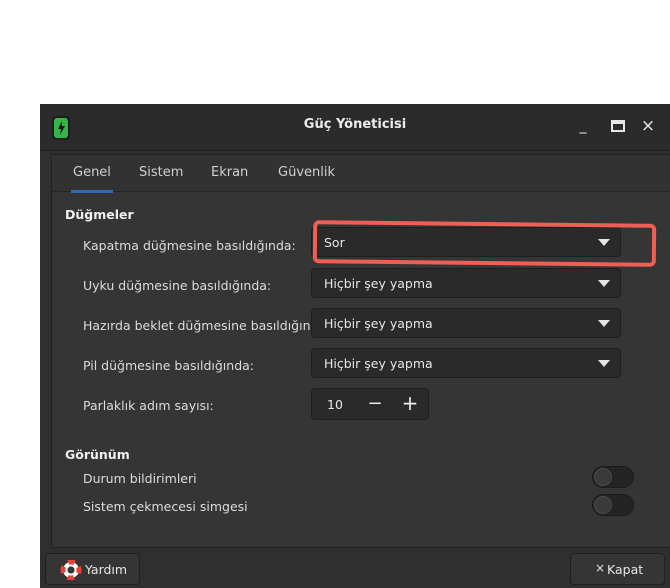  Describe the element at coordinates (189, 245) in the screenshot. I see `power-button-label: Kapatma düğmesine basıldığında:` at that location.